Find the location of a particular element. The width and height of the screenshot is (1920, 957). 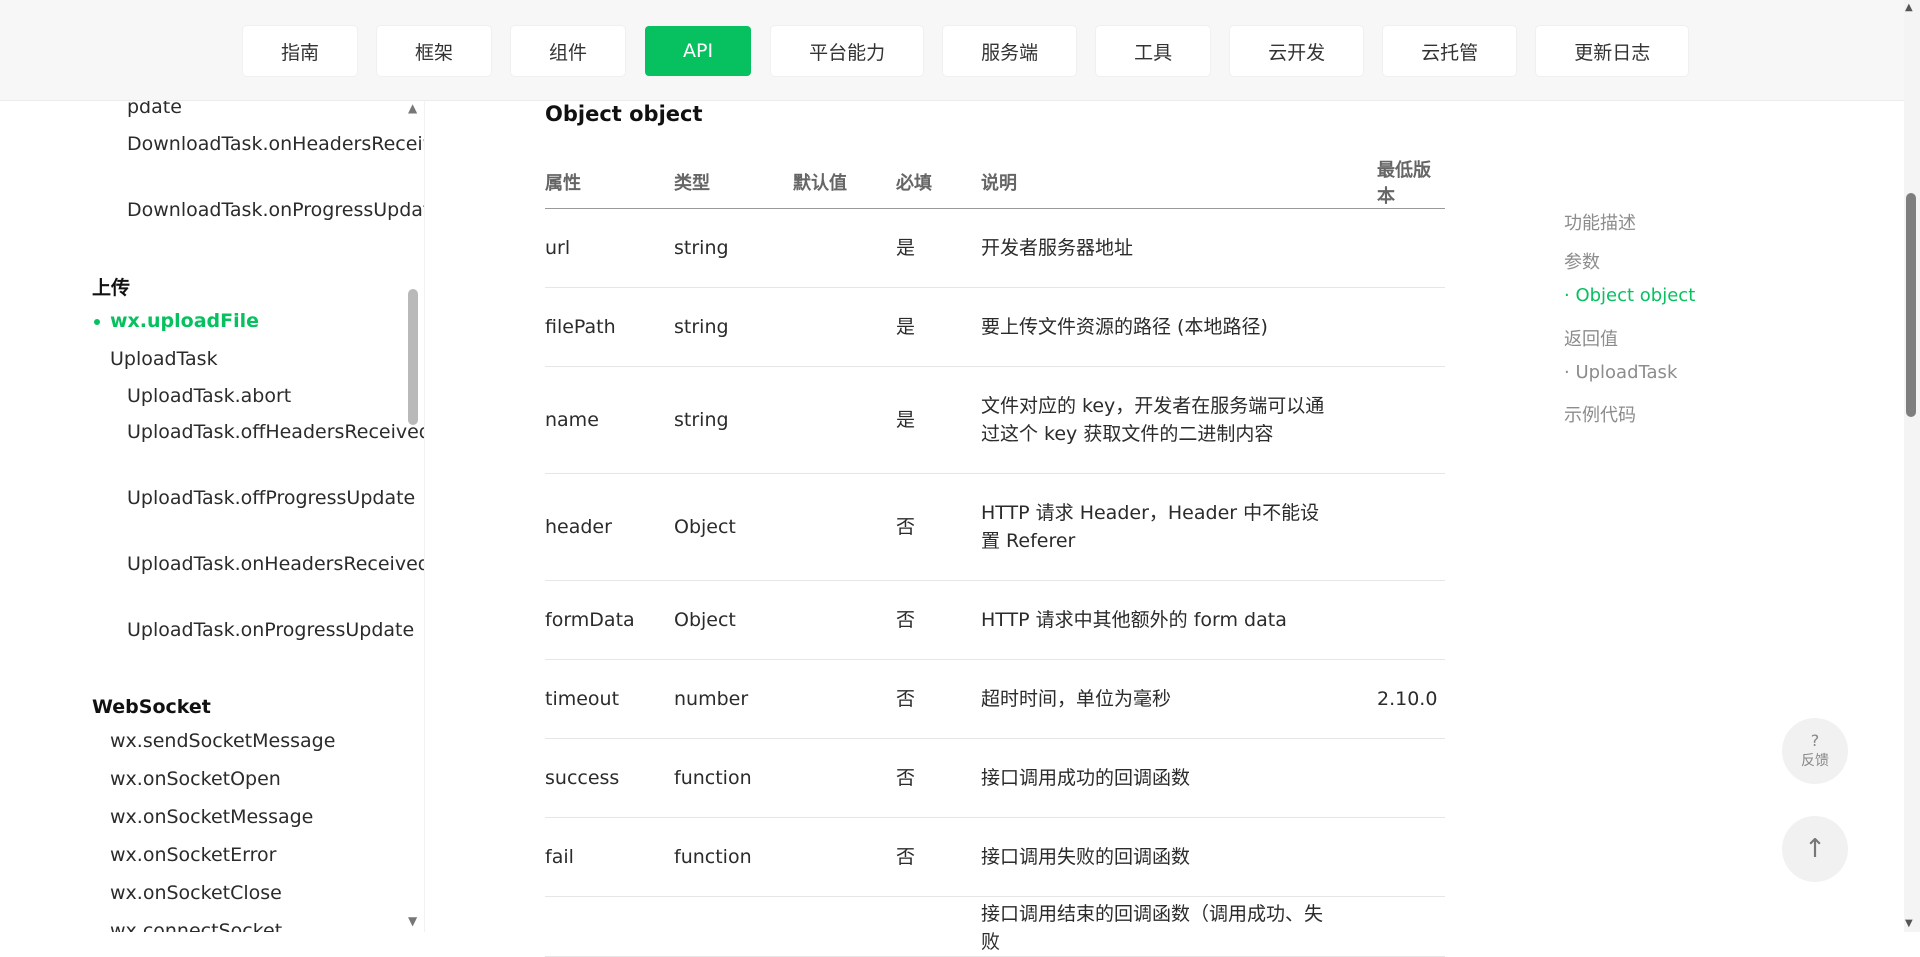

cell-type is located at coordinates (733, 926).